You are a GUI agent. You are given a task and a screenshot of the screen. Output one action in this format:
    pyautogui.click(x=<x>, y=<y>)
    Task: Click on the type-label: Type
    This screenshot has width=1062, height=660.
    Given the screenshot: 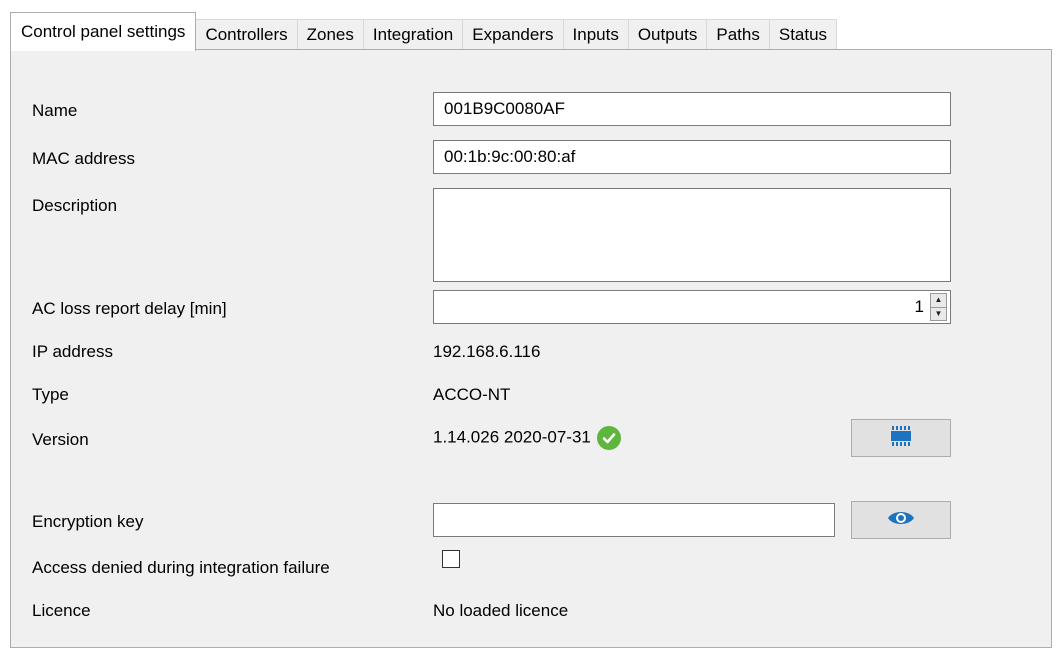 What is the action you would take?
    pyautogui.click(x=50, y=394)
    